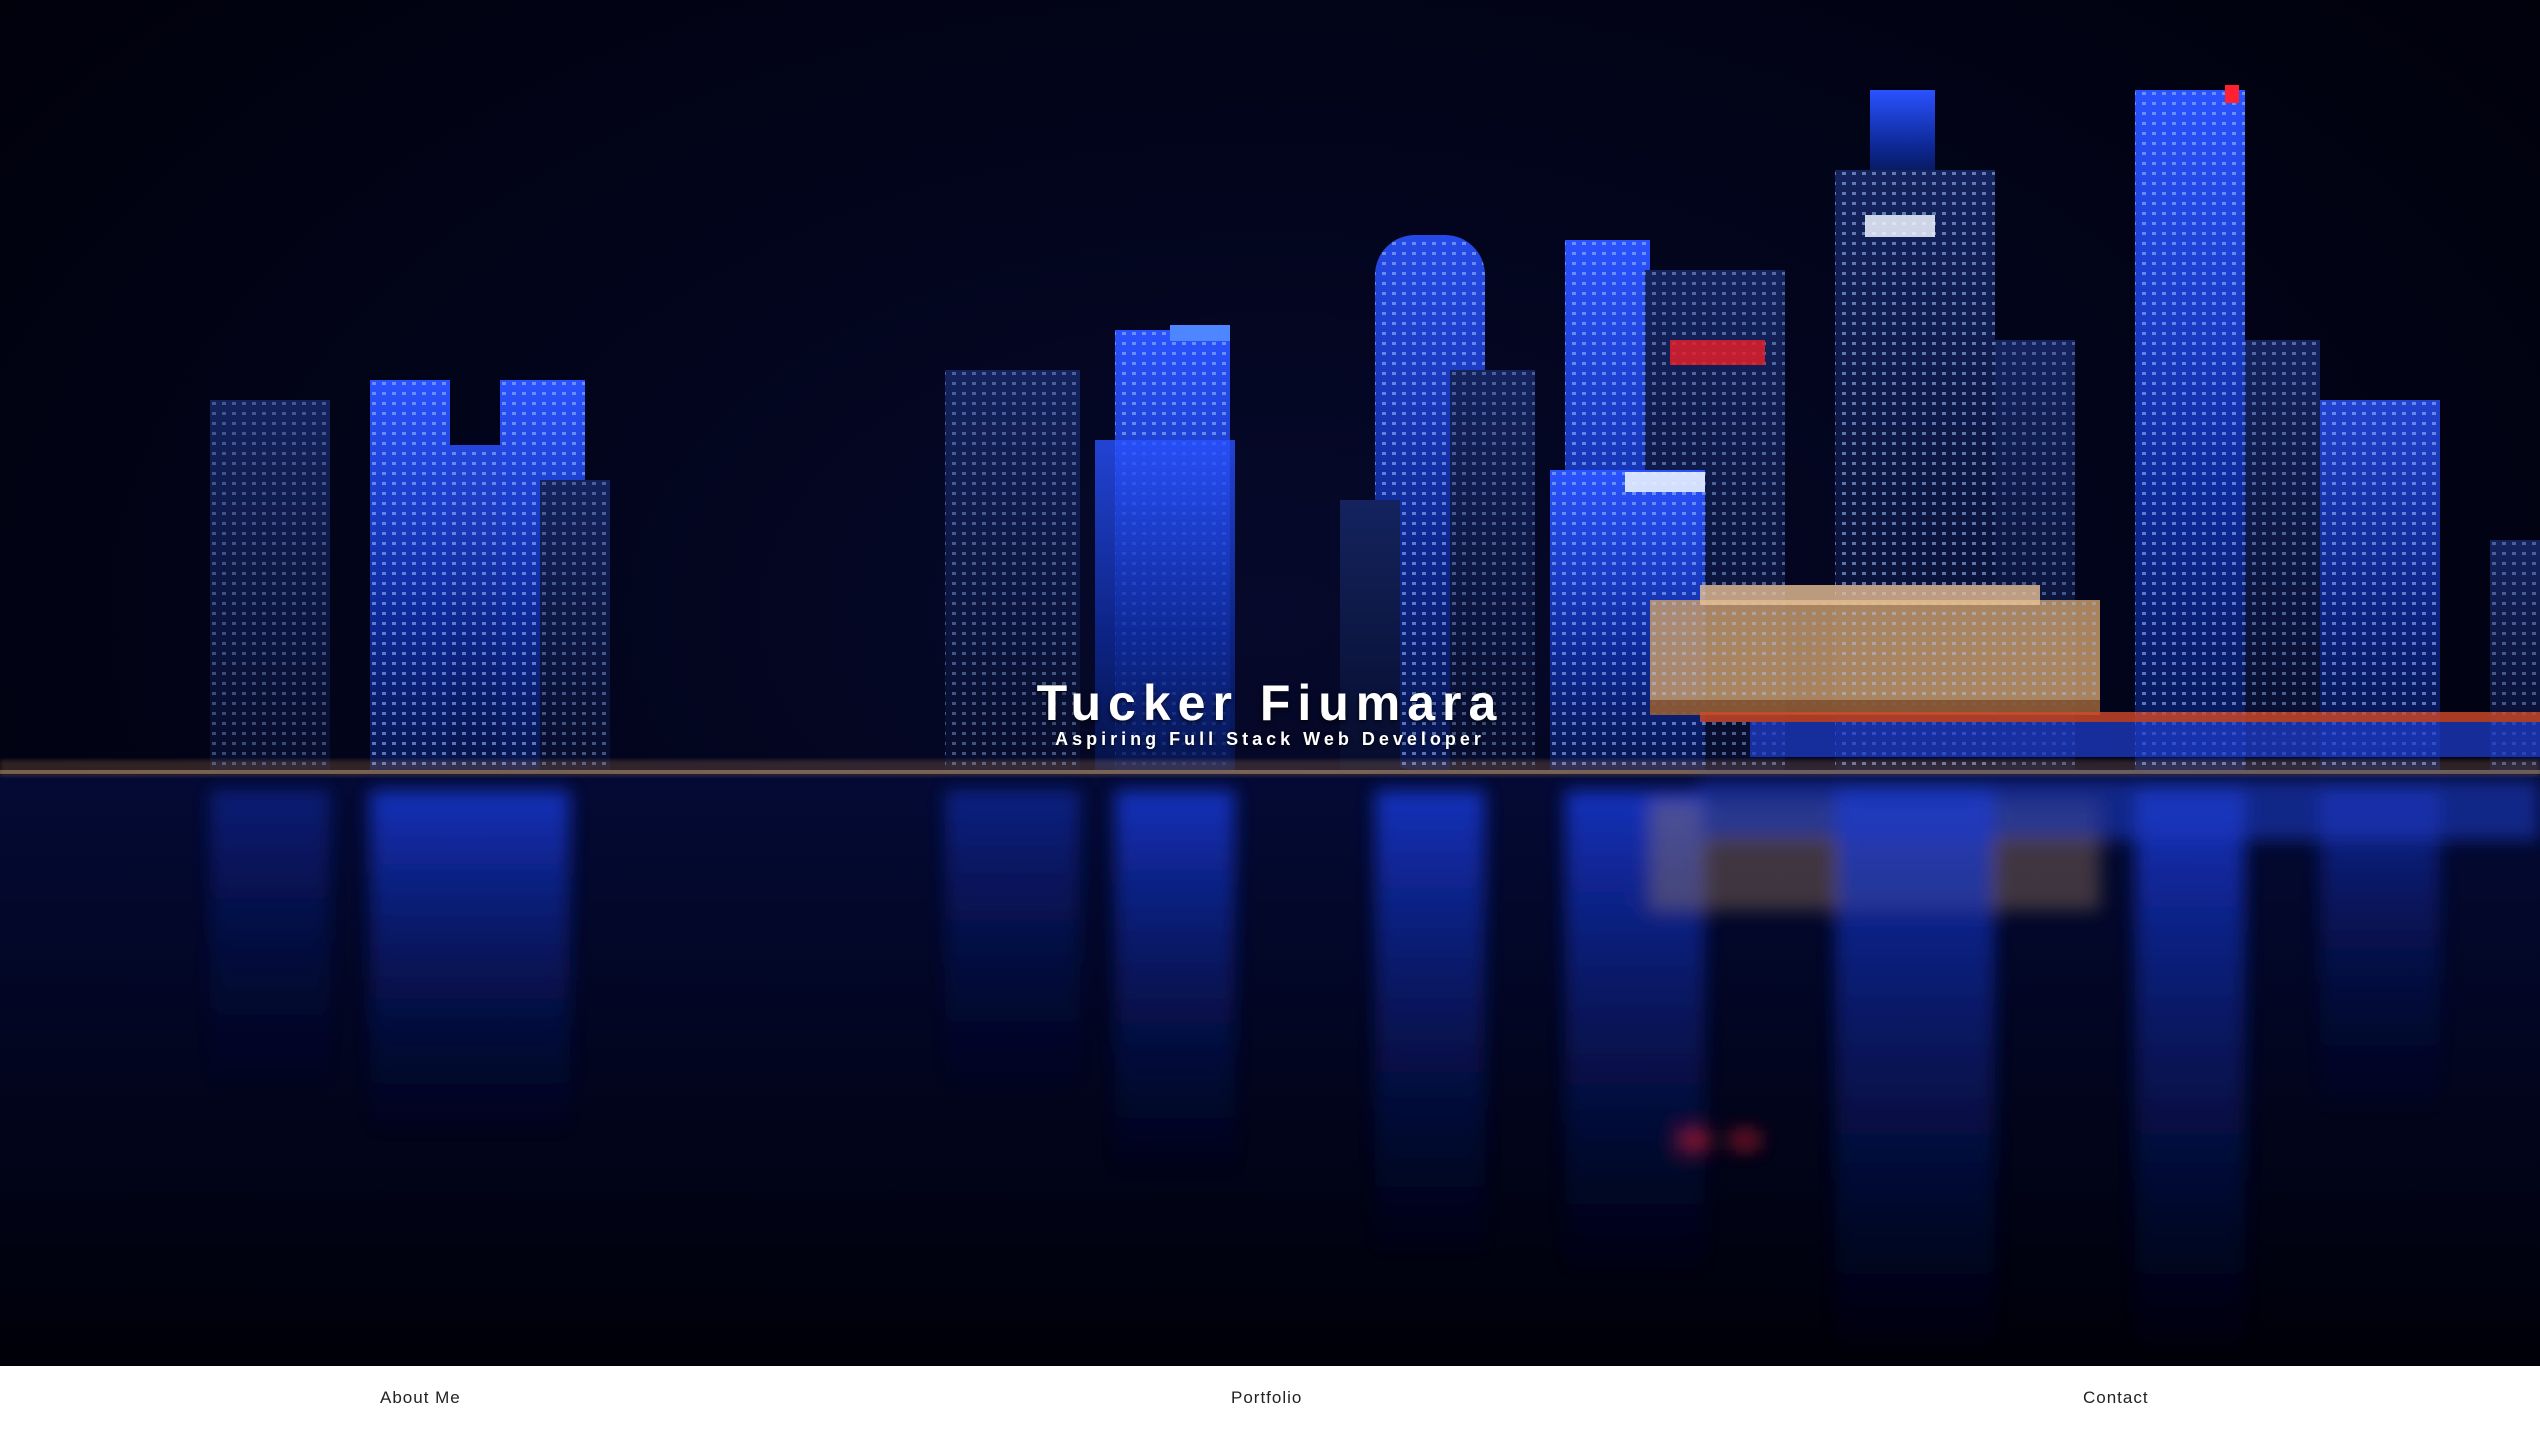 This screenshot has height=1431, width=2540. What do you see at coordinates (1266, 1398) in the screenshot?
I see `nav-link-portfolio: Portfolio` at bounding box center [1266, 1398].